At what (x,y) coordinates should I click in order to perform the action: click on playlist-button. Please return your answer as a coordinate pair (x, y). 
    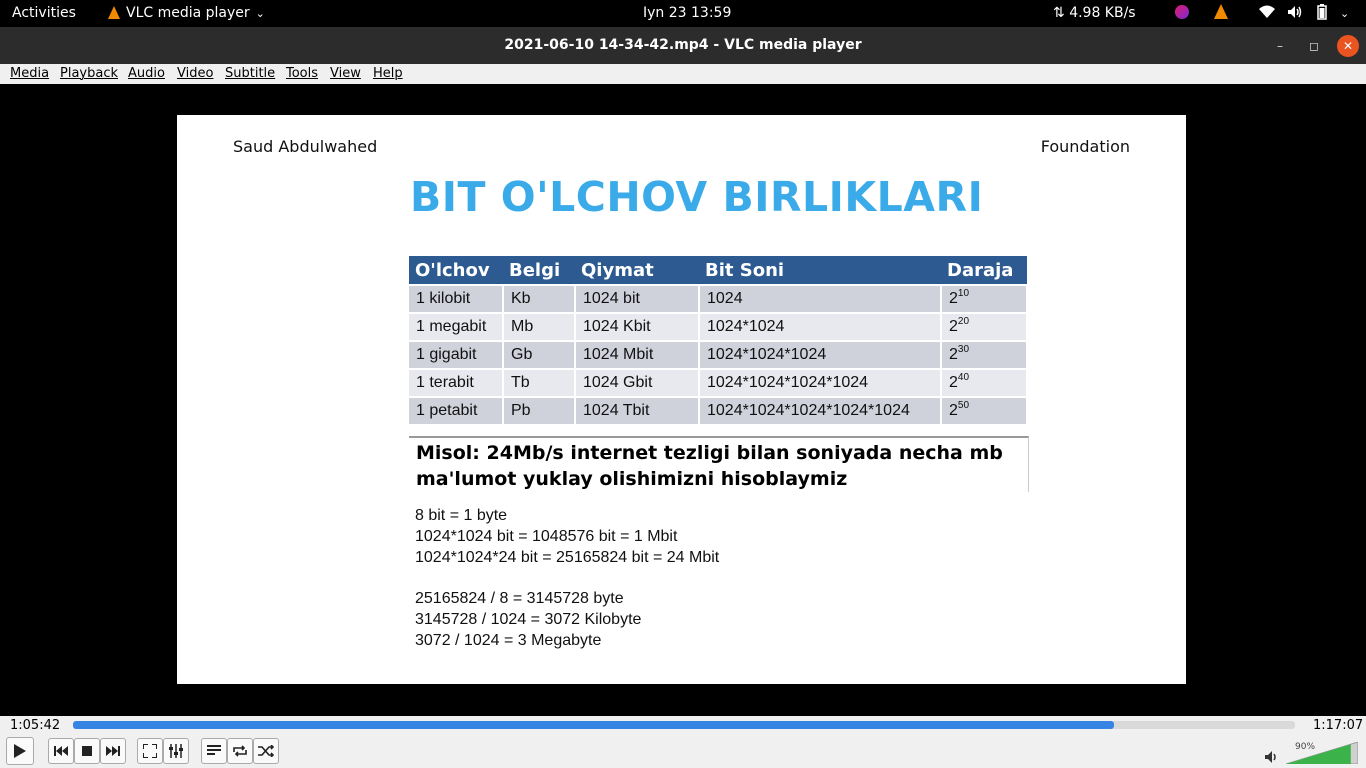
    Looking at the image, I should click on (214, 751).